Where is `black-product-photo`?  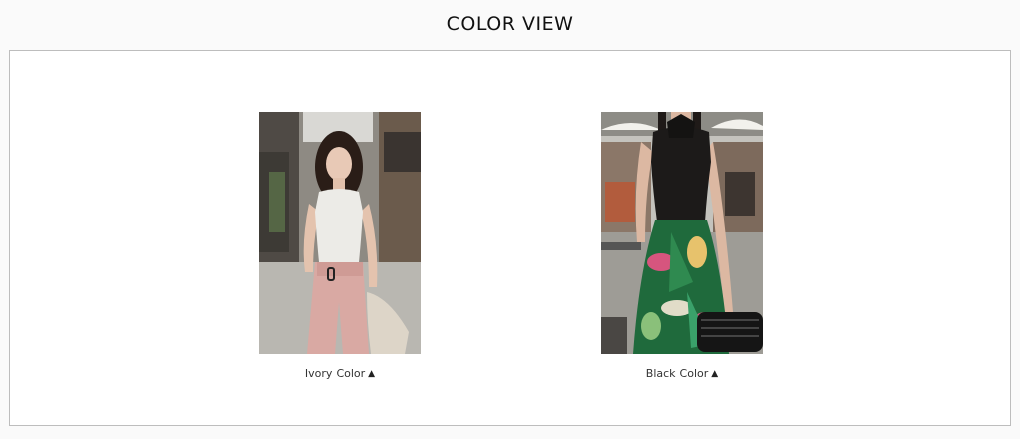 black-product-photo is located at coordinates (682, 233).